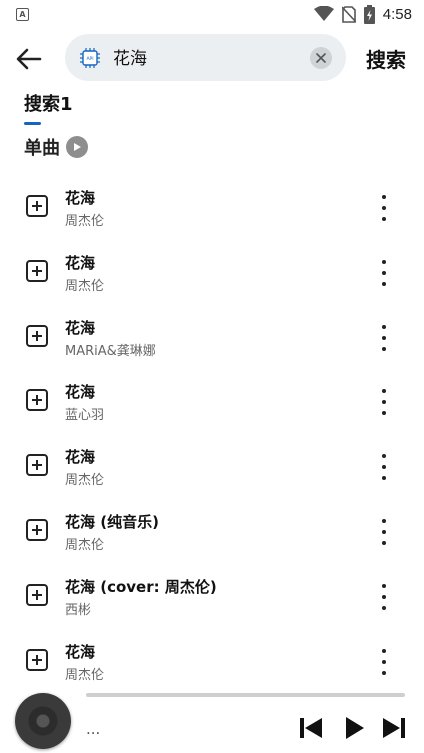  I want to click on search-box: API, so click(205, 57).